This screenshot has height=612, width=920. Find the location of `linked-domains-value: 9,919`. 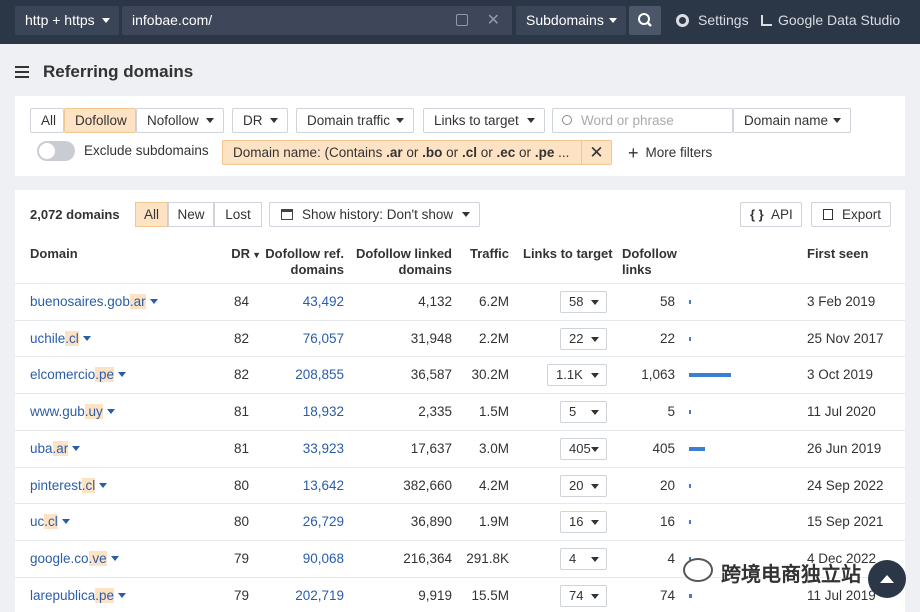

linked-domains-value: 9,919 is located at coordinates (435, 595).